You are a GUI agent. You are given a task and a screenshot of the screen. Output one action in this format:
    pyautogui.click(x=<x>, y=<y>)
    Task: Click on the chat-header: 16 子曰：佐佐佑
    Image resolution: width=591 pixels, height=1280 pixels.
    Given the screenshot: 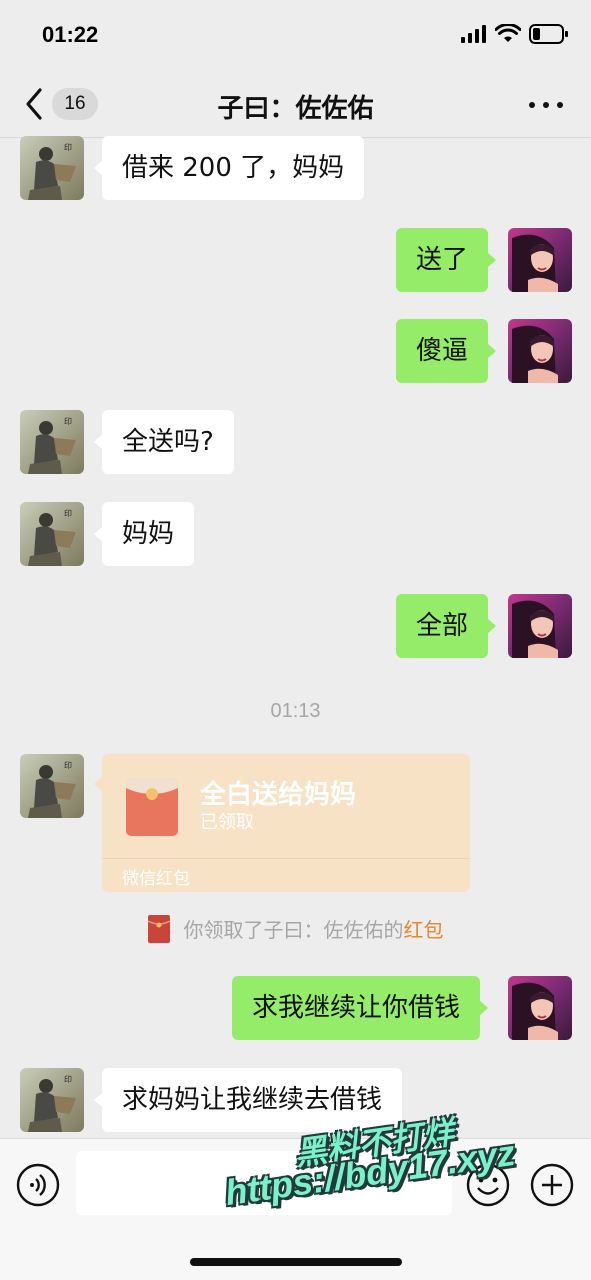 What is the action you would take?
    pyautogui.click(x=295, y=104)
    